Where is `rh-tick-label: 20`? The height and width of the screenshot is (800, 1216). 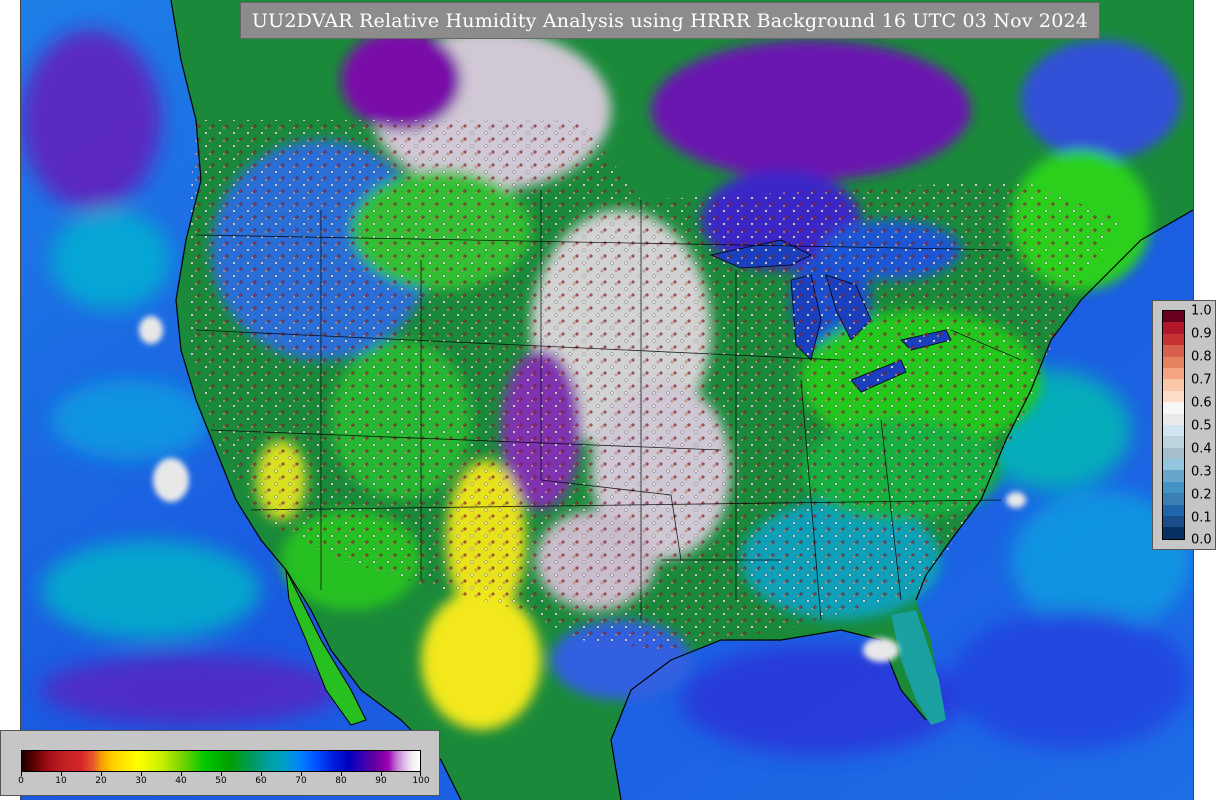 rh-tick-label: 20 is located at coordinates (101, 781).